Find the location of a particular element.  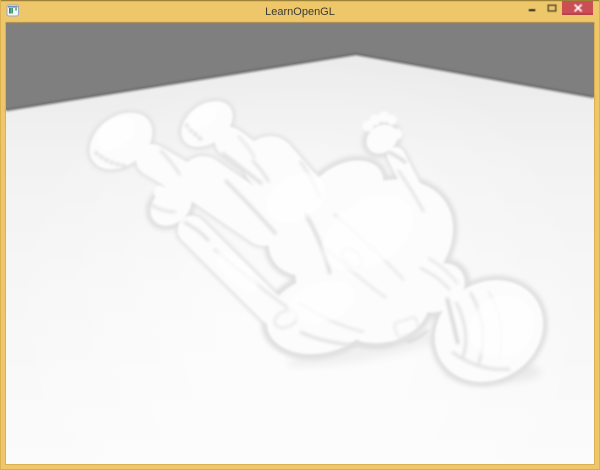

svg-text: LearnOpenGL is located at coordinates (300, 12).